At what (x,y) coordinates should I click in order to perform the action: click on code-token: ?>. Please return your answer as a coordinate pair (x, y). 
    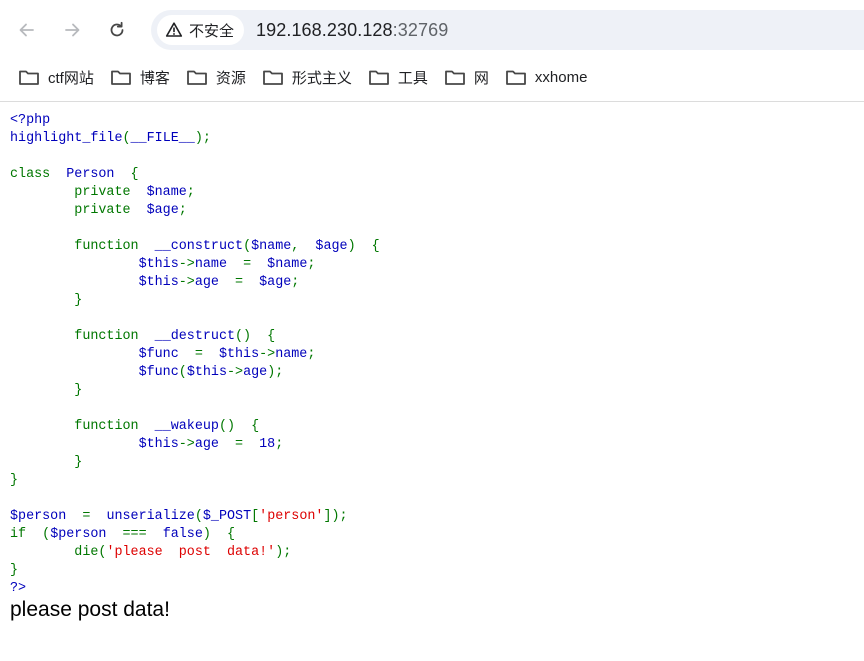
    Looking at the image, I should click on (18, 588).